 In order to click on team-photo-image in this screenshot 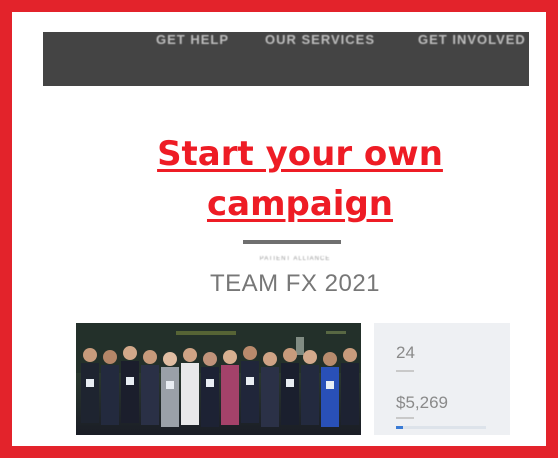, I will do `click(218, 375)`.